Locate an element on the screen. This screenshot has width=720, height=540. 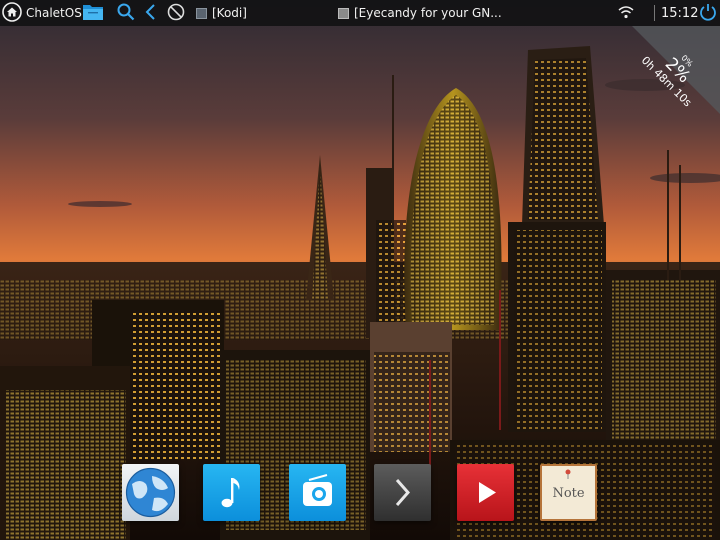
dock-notes-launcher: Note is located at coordinates (568, 492).